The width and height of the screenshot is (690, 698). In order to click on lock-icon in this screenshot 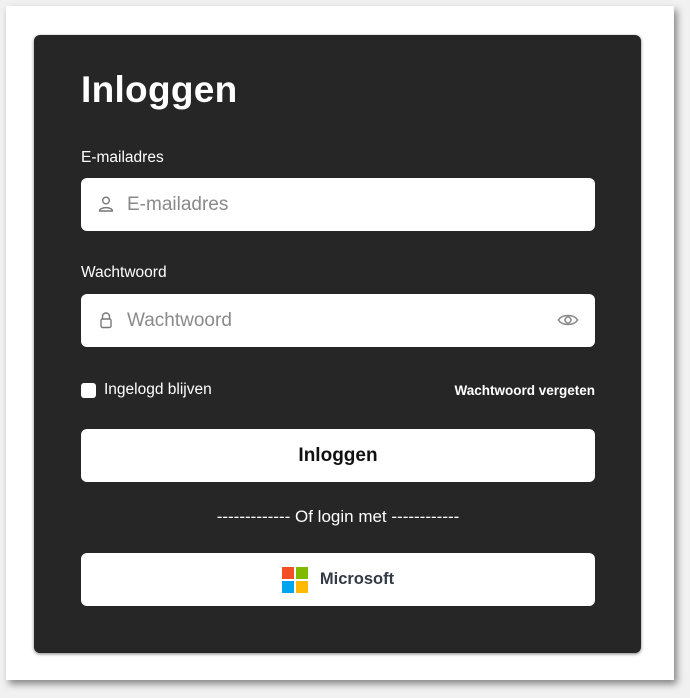, I will do `click(106, 320)`.